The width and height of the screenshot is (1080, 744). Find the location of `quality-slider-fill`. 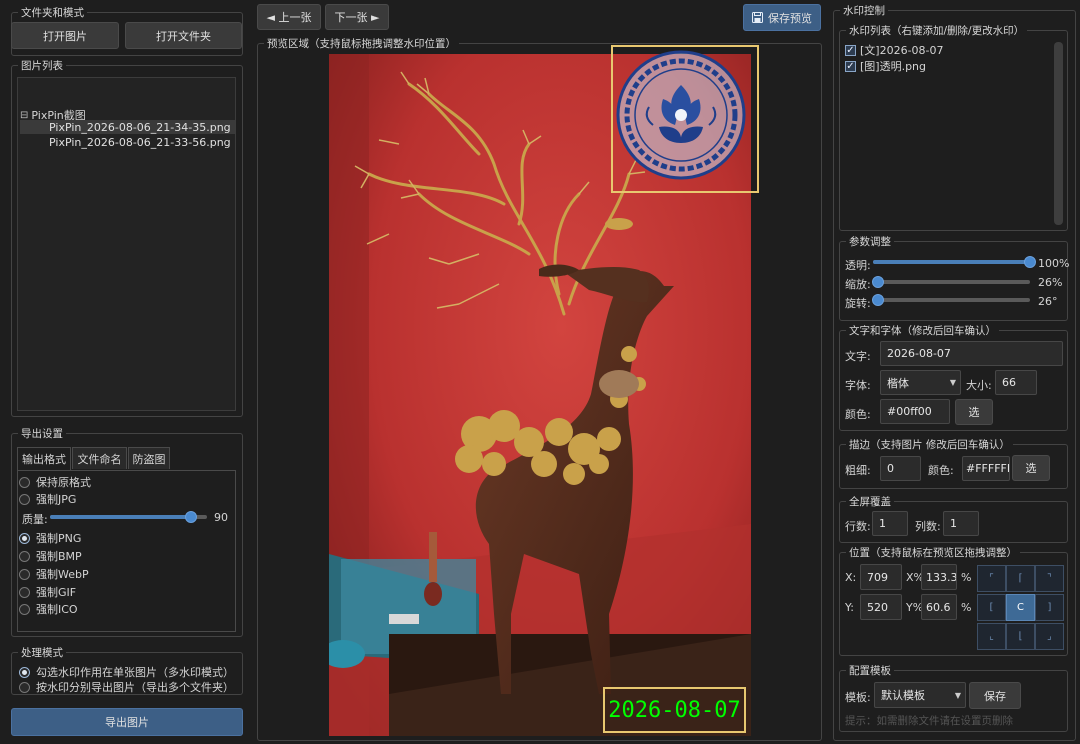

quality-slider-fill is located at coordinates (121, 517).